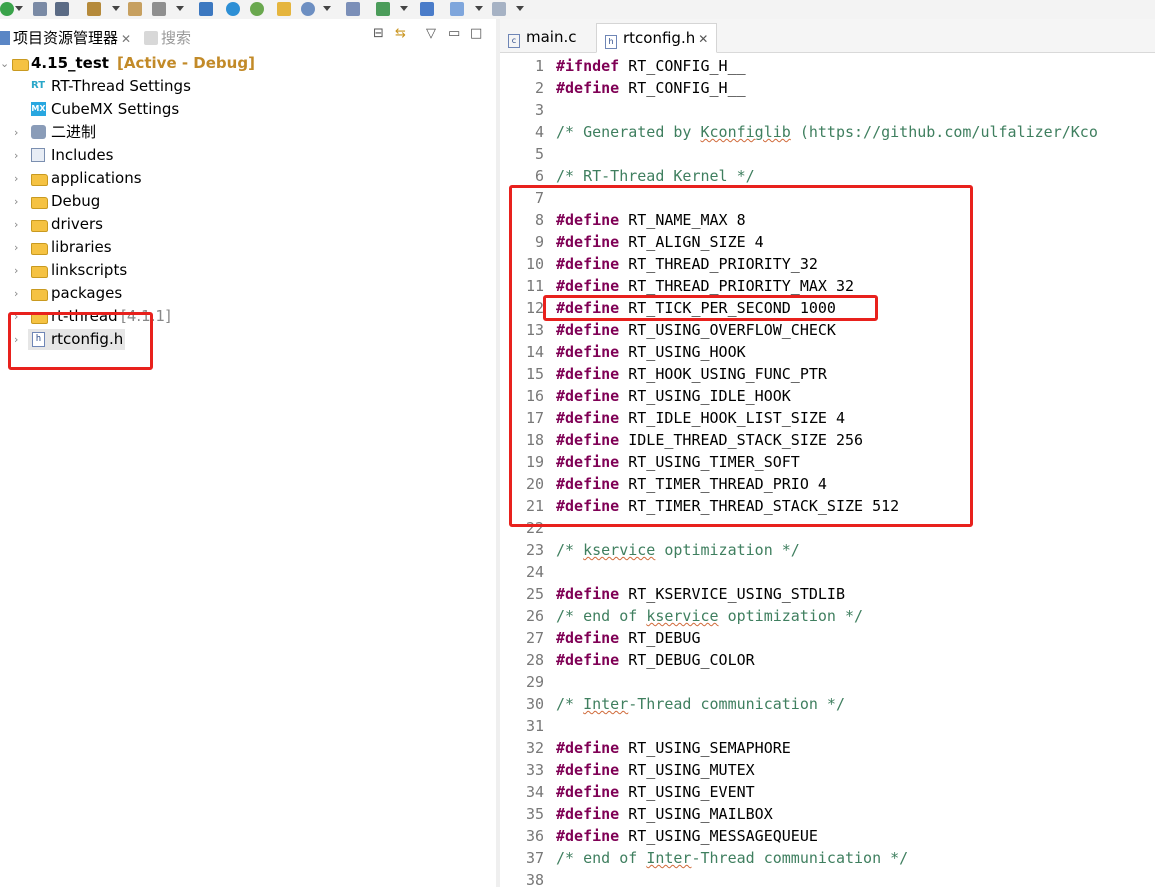  What do you see at coordinates (577, 10) in the screenshot?
I see `main-toolbar` at bounding box center [577, 10].